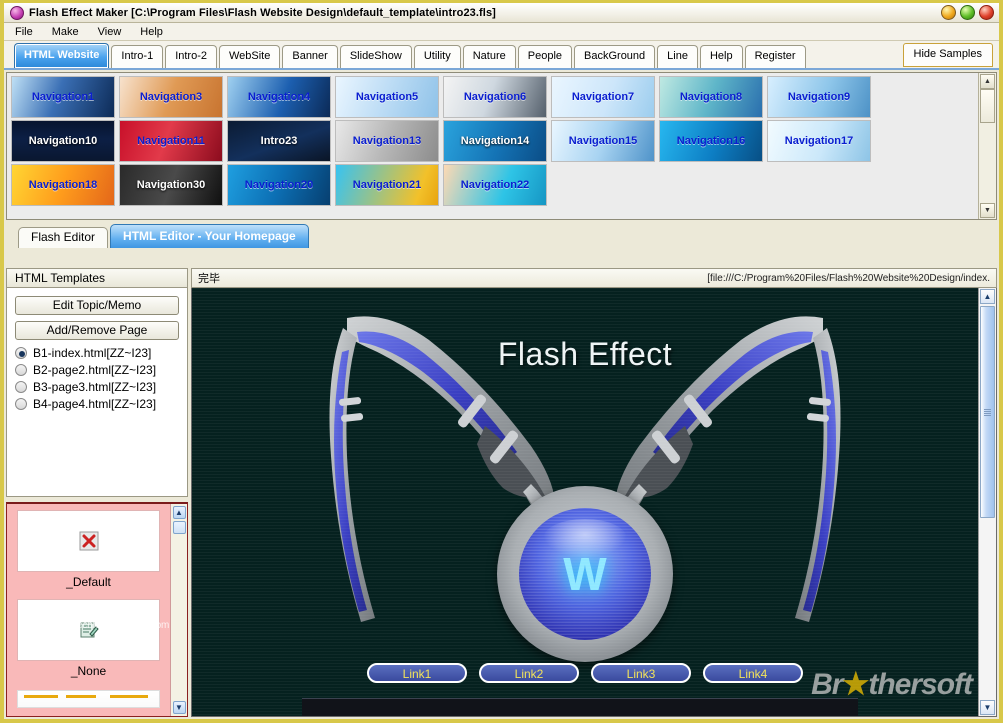 This screenshot has height=723, width=1003. Describe the element at coordinates (987, 106) in the screenshot. I see `gallery-scroll-thumb` at that location.